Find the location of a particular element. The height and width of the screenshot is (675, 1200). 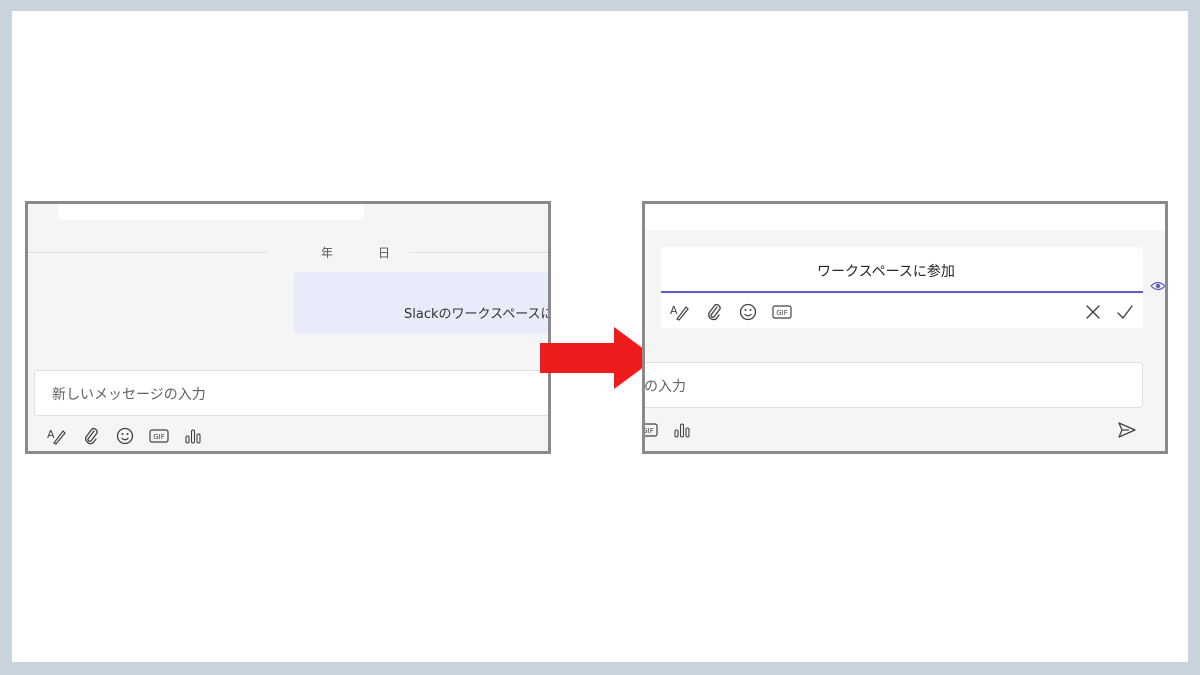

date-divider: 年 日 is located at coordinates (288, 252).